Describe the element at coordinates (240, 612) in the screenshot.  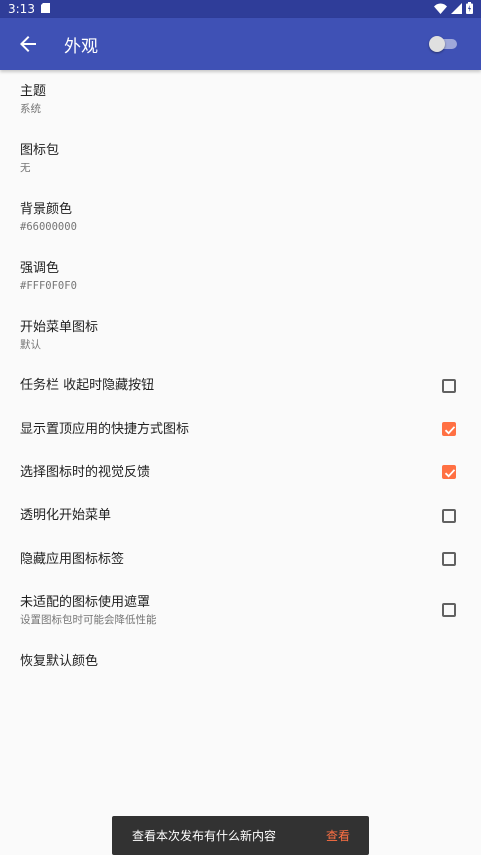
I see `setting-icon-mask: 未适配的图标使用遮罩 设置图标包时可能会降低性能` at that location.